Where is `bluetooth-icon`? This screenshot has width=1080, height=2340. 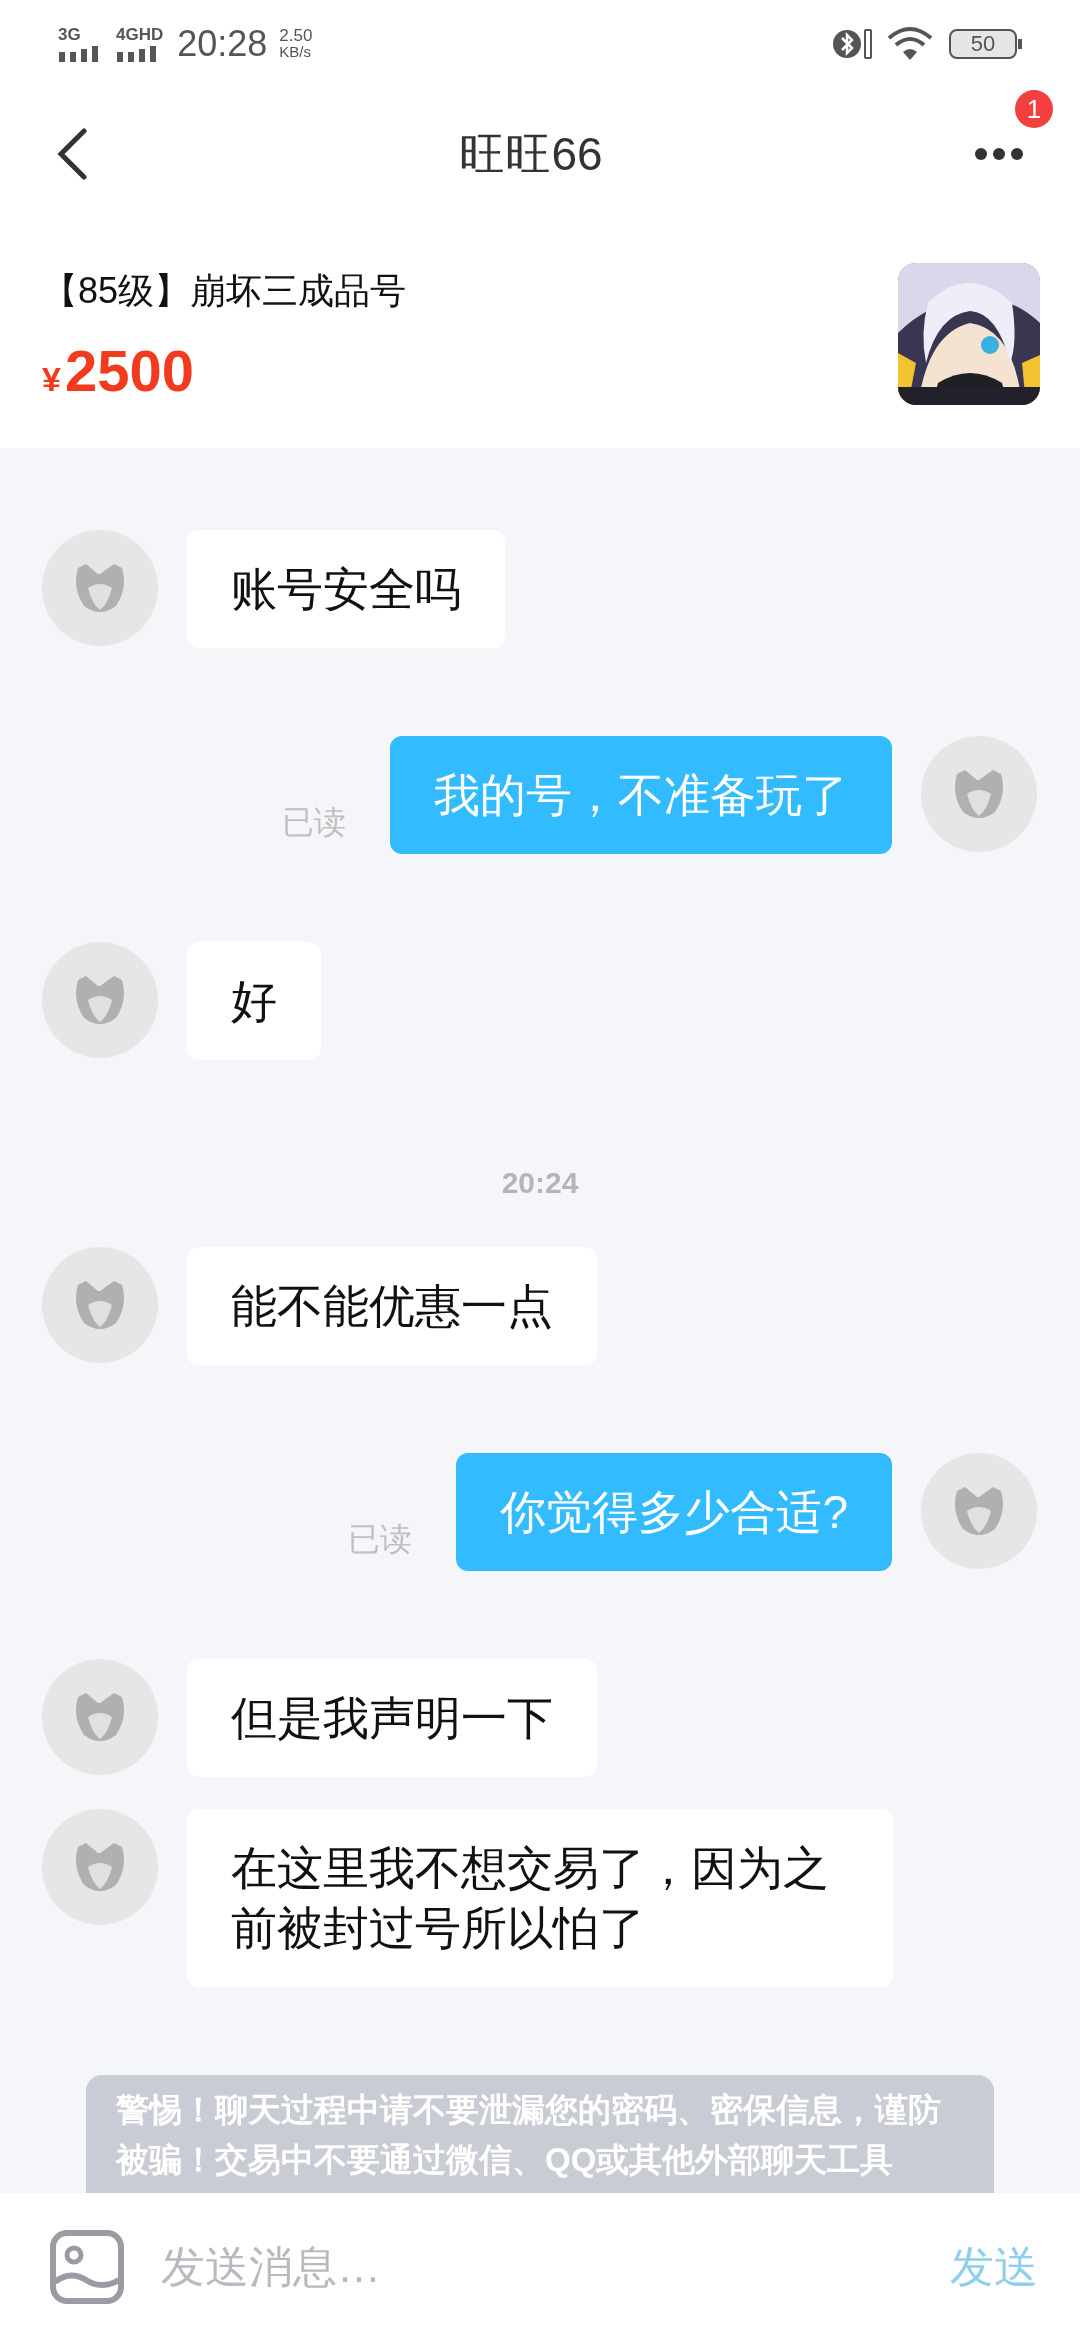
bluetooth-icon is located at coordinates (853, 44).